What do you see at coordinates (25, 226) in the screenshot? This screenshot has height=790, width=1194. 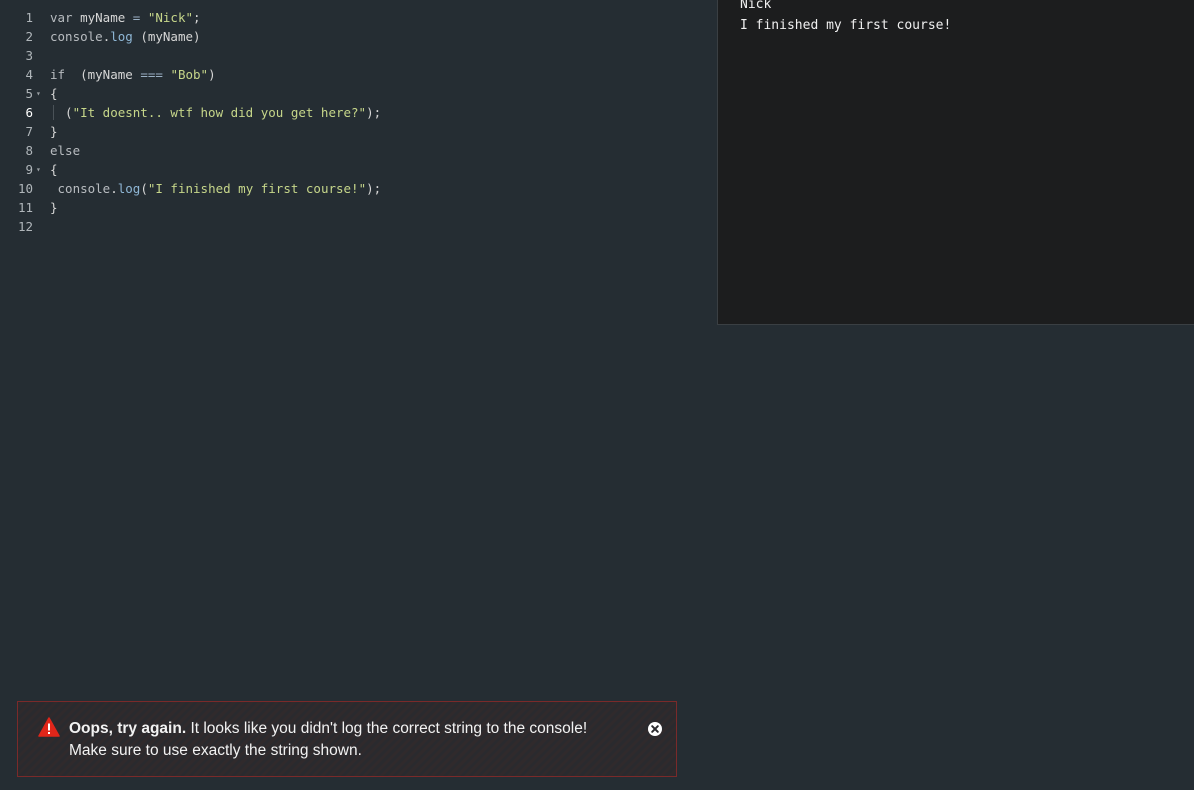 I see `line-number: 12` at bounding box center [25, 226].